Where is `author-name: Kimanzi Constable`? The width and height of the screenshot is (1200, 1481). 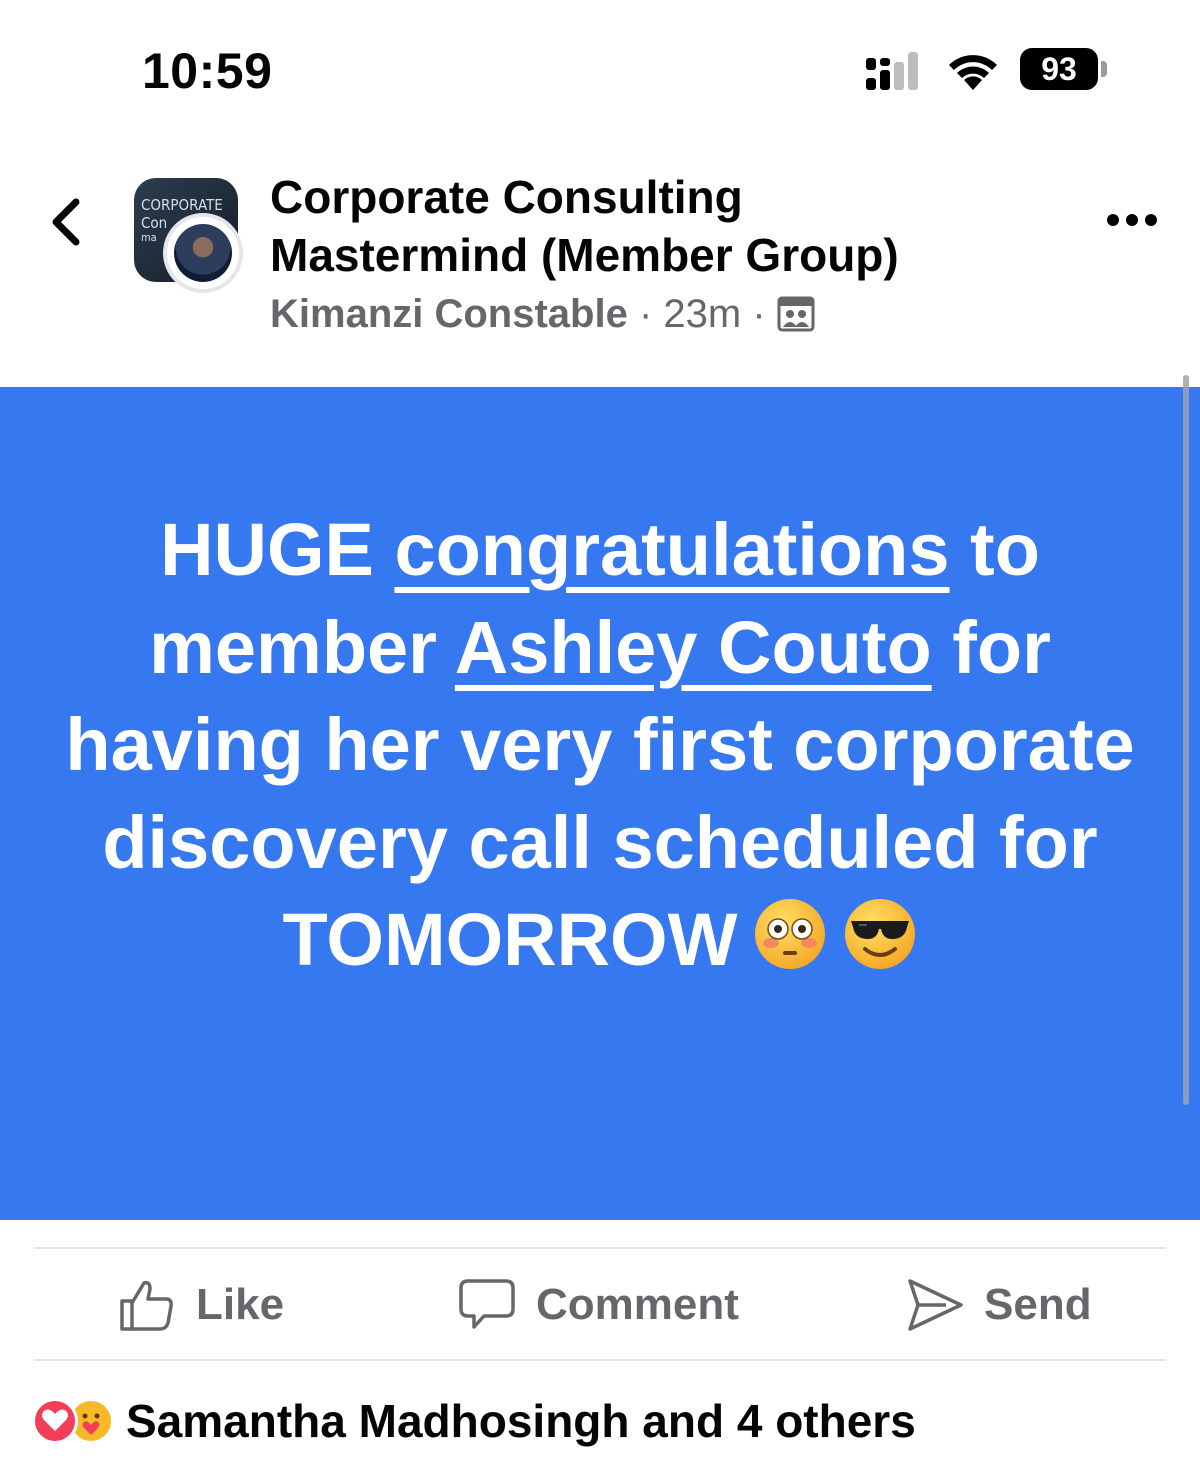
author-name: Kimanzi Constable is located at coordinates (449, 314).